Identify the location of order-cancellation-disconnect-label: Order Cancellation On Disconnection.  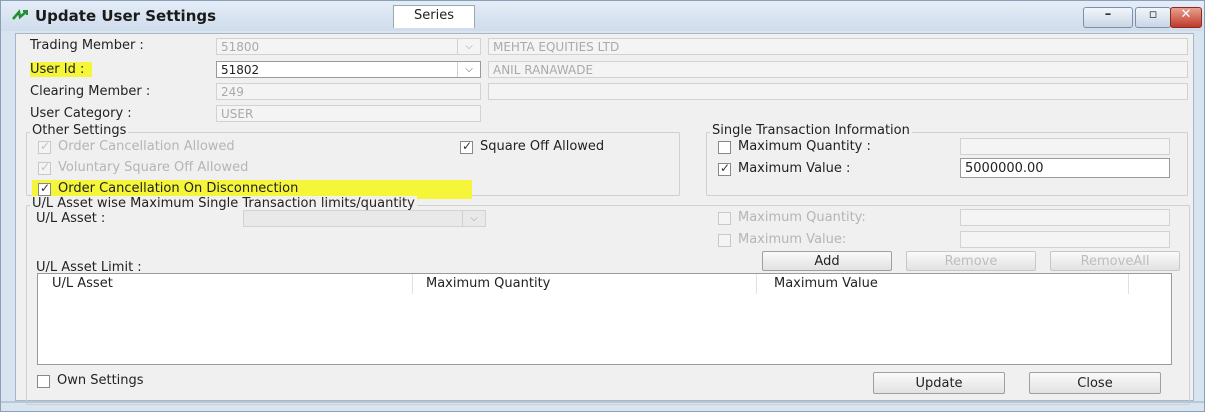
(178, 188).